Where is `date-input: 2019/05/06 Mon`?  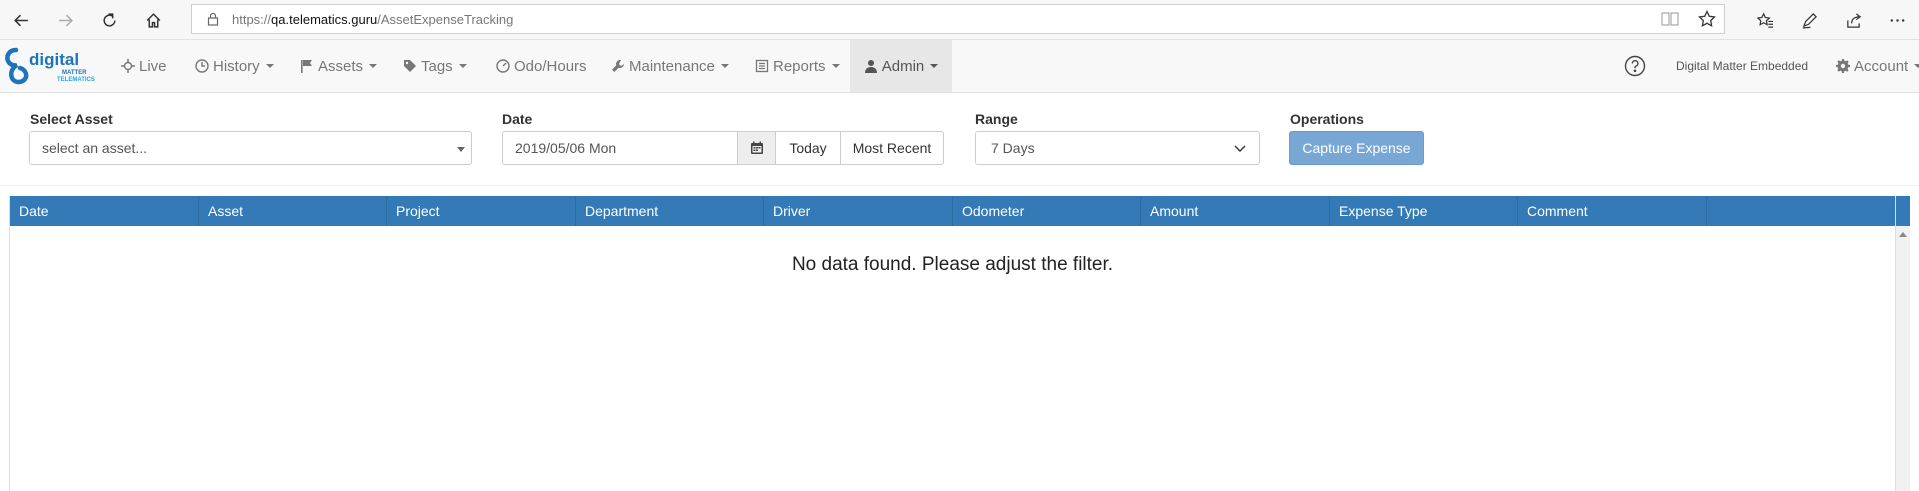 date-input: 2019/05/06 Mon is located at coordinates (620, 148).